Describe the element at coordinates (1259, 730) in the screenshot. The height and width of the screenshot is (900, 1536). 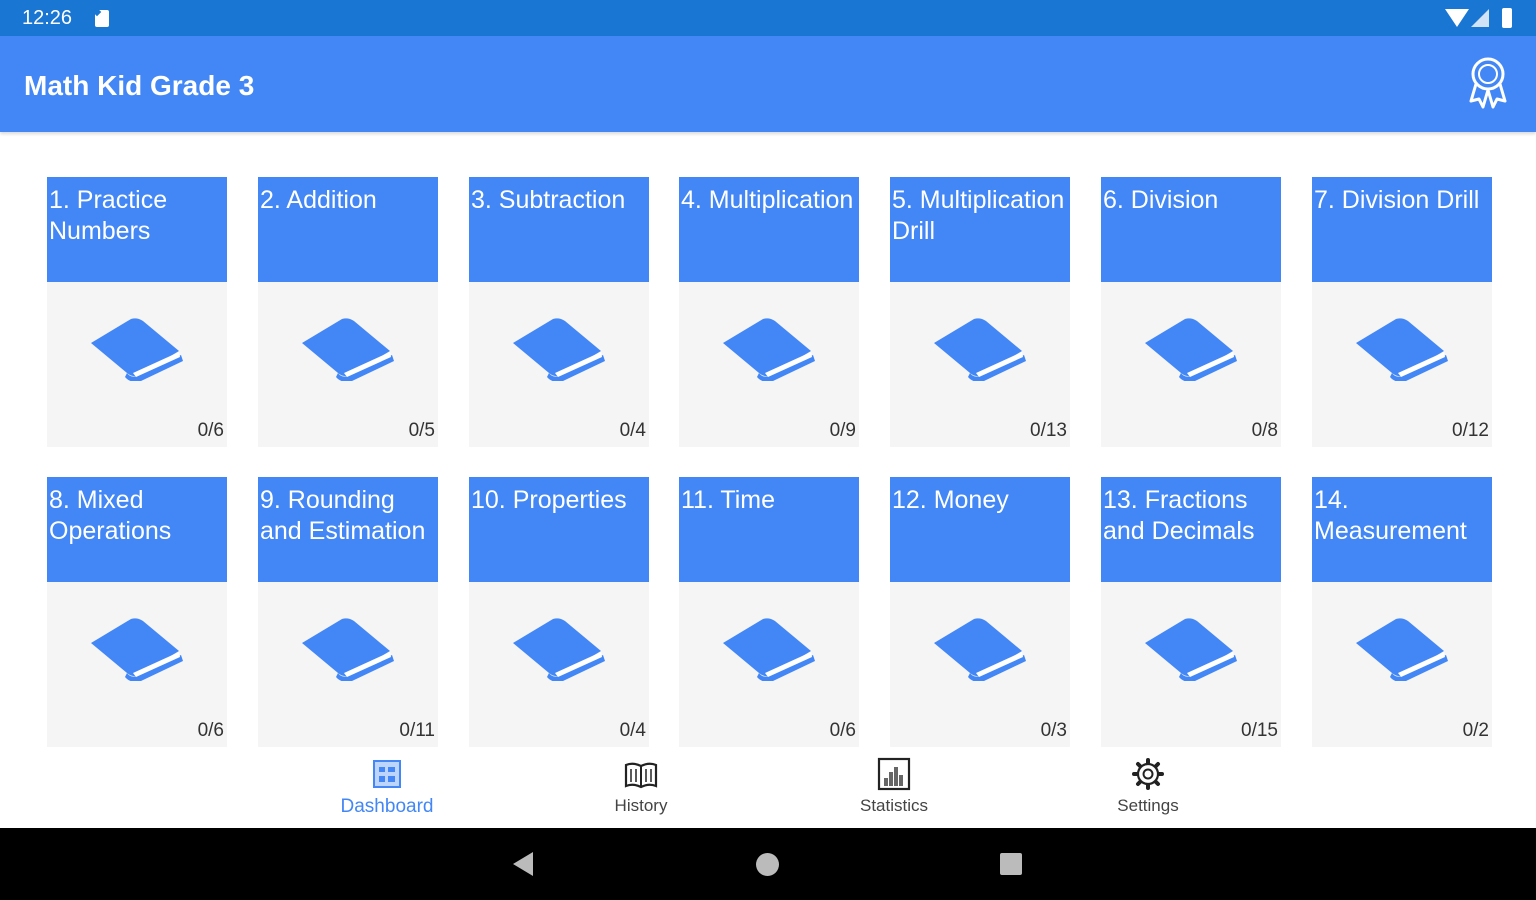
I see `topic-progress: 0/15` at that location.